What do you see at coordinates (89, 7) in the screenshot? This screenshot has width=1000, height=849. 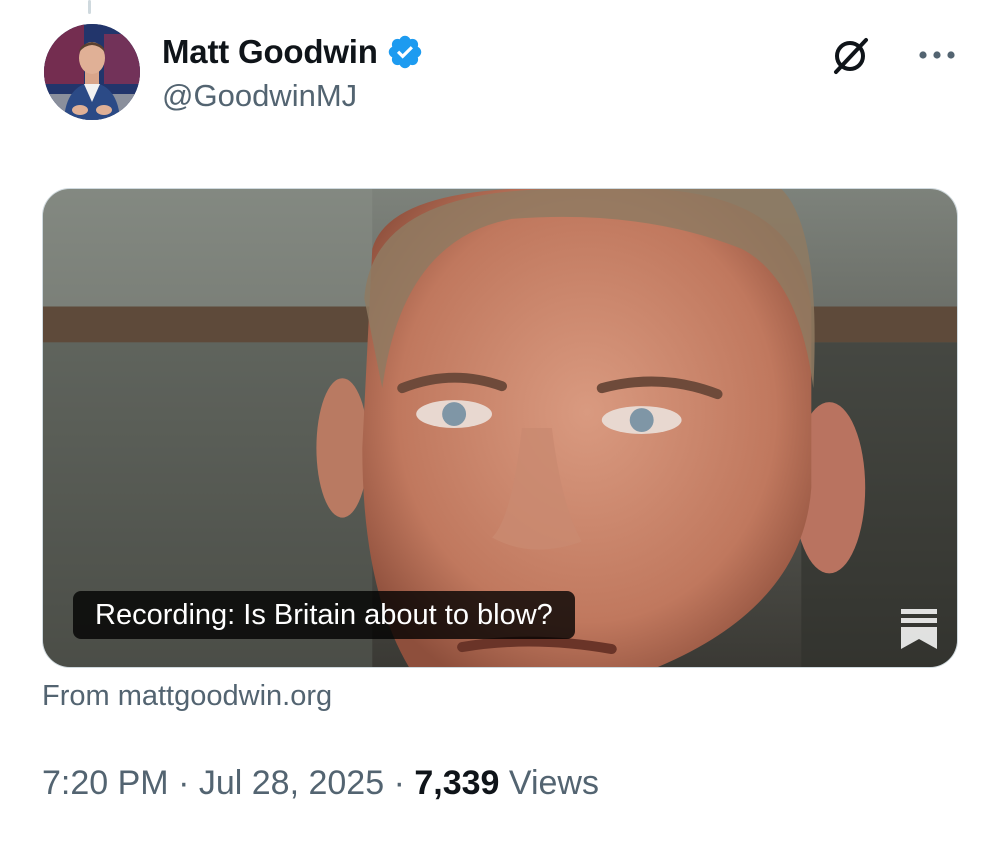 I see `thread-connector-line` at bounding box center [89, 7].